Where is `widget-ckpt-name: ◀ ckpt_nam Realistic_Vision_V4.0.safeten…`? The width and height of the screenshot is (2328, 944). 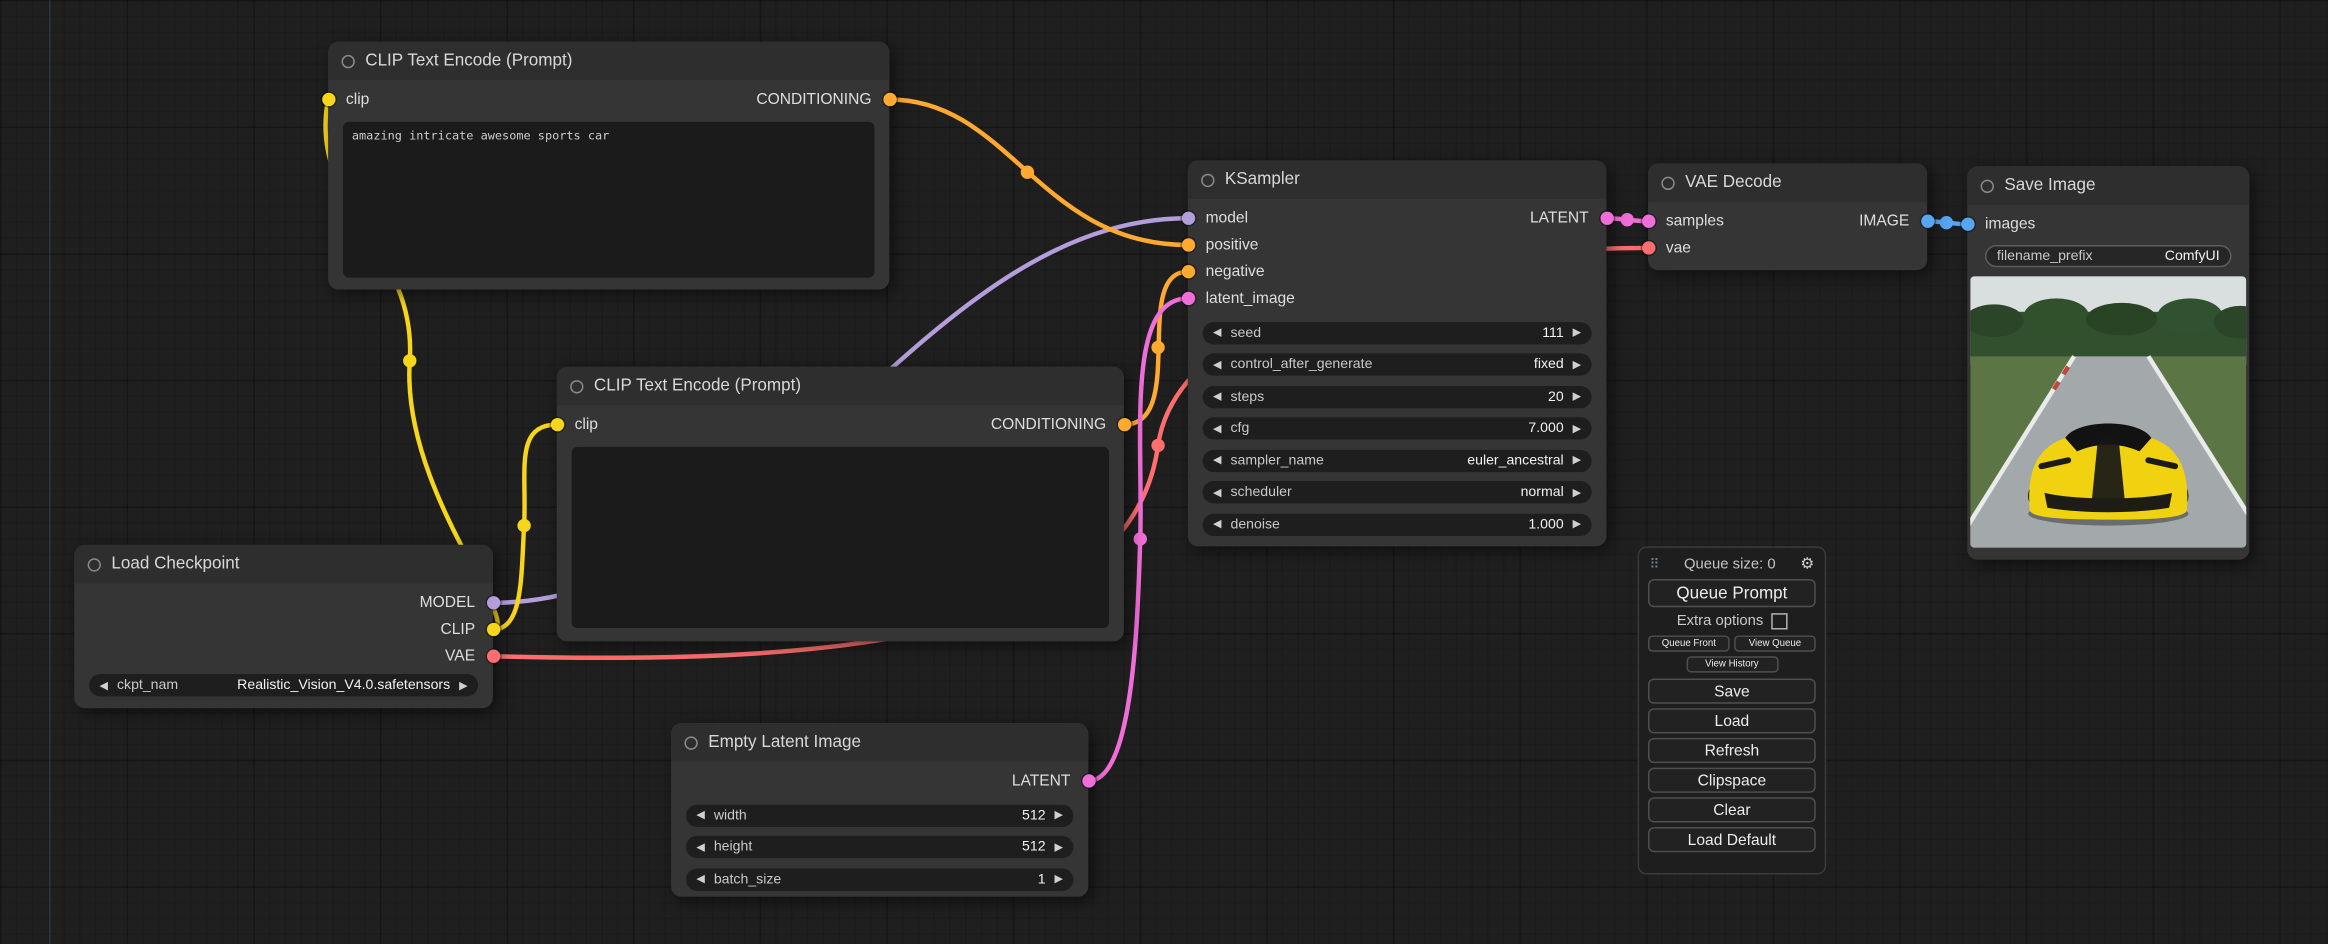 widget-ckpt-name: ◀ ckpt_nam Realistic_Vision_V4.0.safeten… is located at coordinates (284, 685).